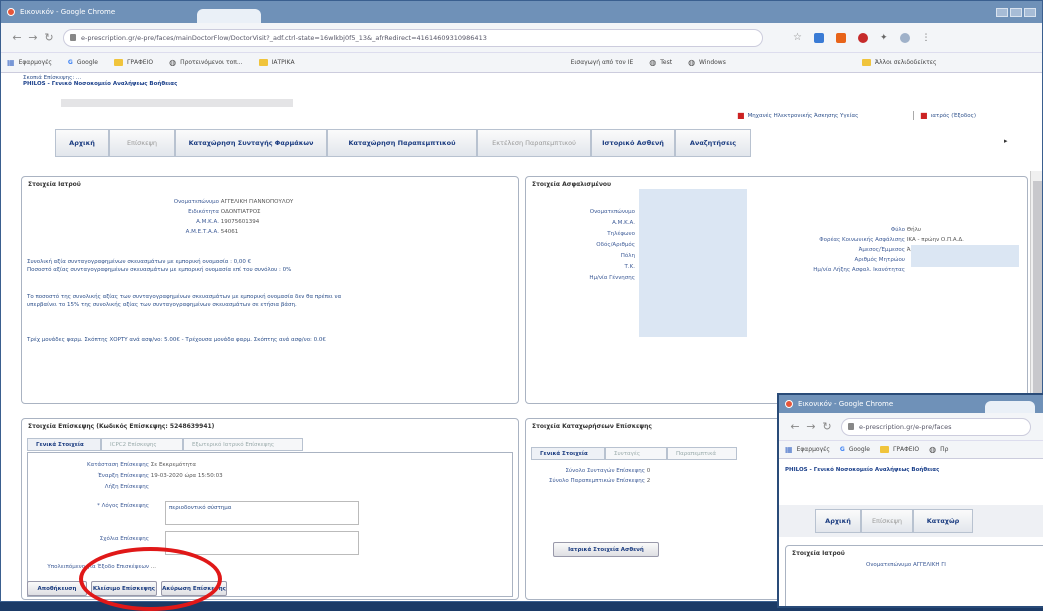 Image resolution: width=1043 pixels, height=611 pixels. I want to click on window-controls, so click(1019, 12).